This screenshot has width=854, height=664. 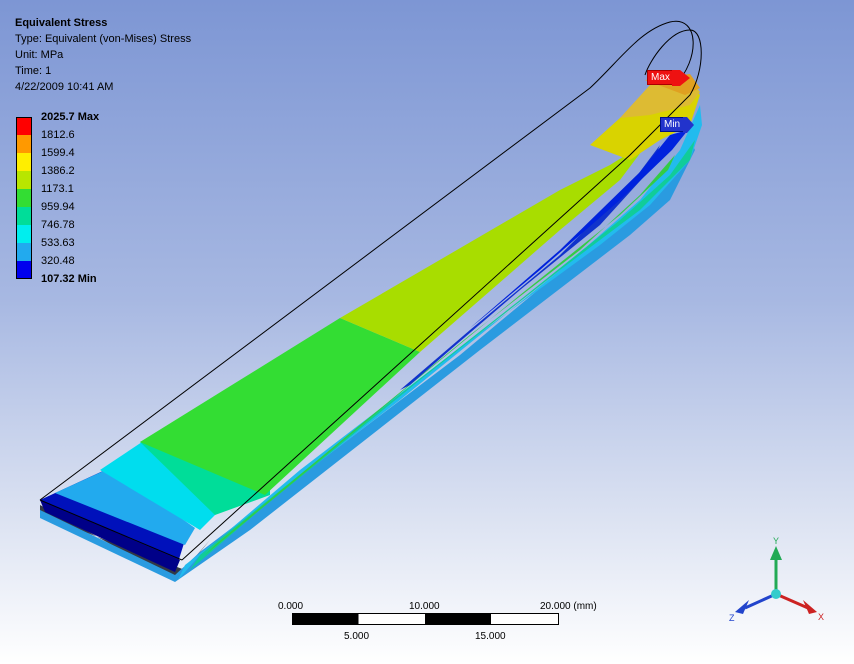 I want to click on scale-label-0: 0.000, so click(x=291, y=606).